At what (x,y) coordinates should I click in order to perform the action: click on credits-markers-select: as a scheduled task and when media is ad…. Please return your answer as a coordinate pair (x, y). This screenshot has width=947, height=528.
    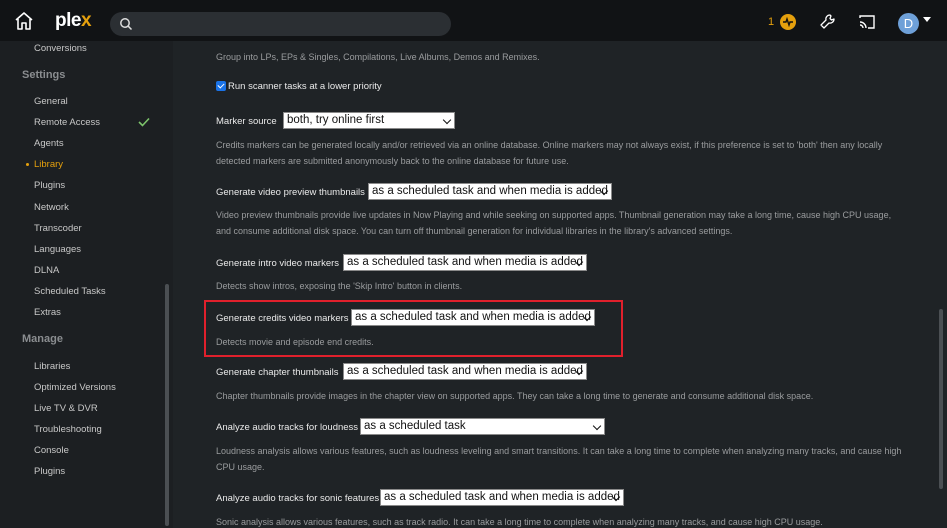
    Looking at the image, I should click on (473, 317).